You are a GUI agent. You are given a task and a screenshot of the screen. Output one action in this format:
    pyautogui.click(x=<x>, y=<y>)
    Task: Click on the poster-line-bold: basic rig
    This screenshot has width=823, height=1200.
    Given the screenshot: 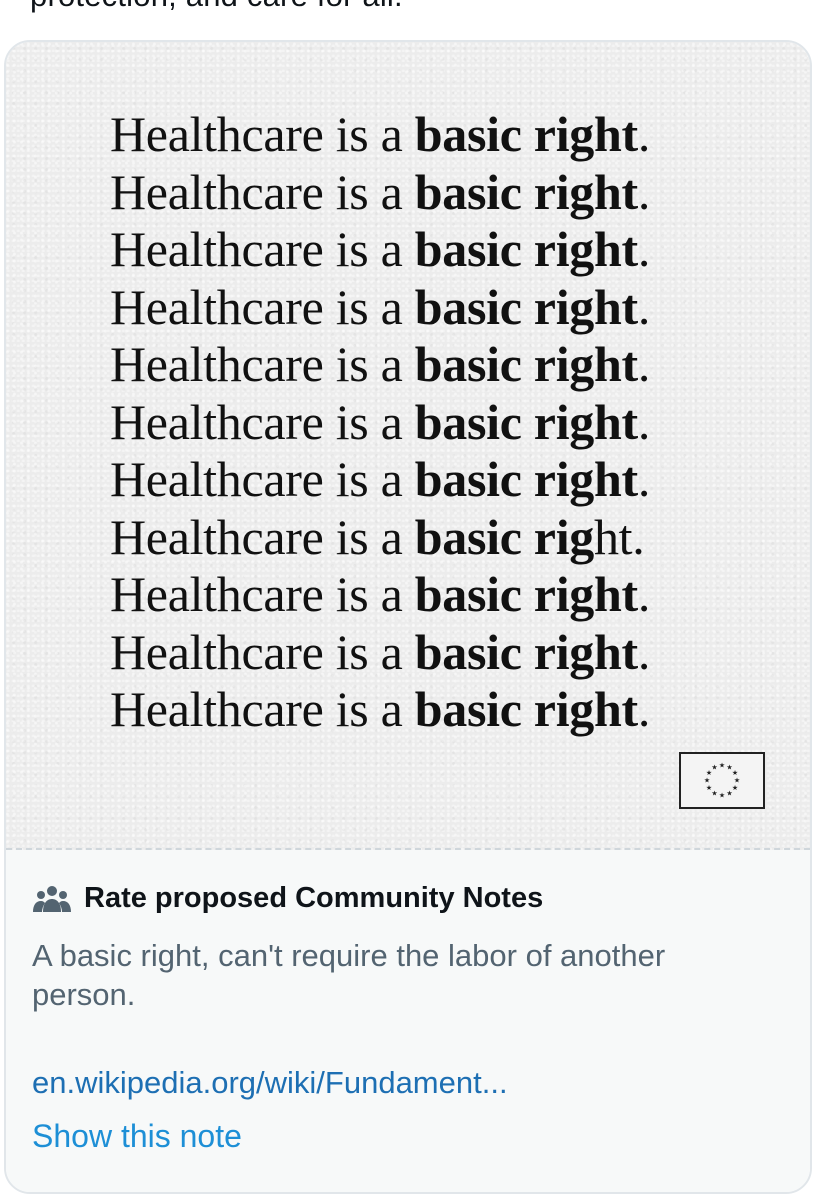 What is the action you would take?
    pyautogui.click(x=504, y=536)
    